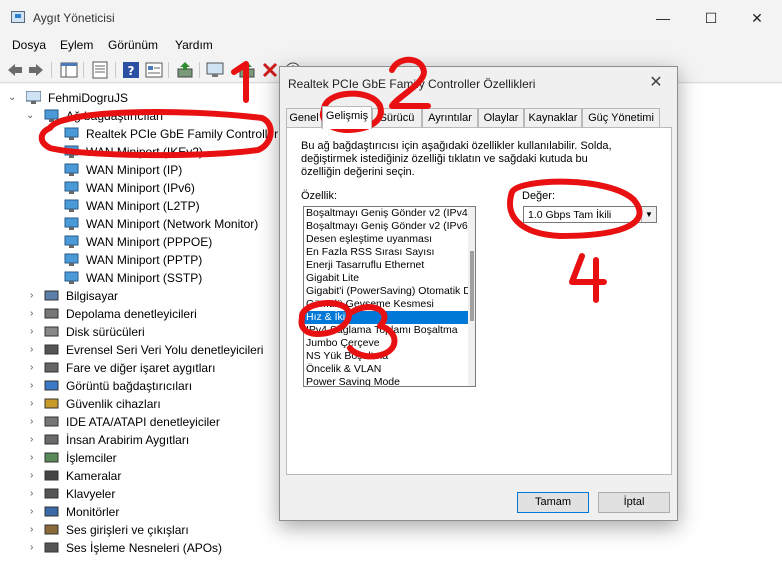 Image resolution: width=782 pixels, height=577 pixels. What do you see at coordinates (387, 369) in the screenshot?
I see `property-item: Öncelik & VLAN` at bounding box center [387, 369].